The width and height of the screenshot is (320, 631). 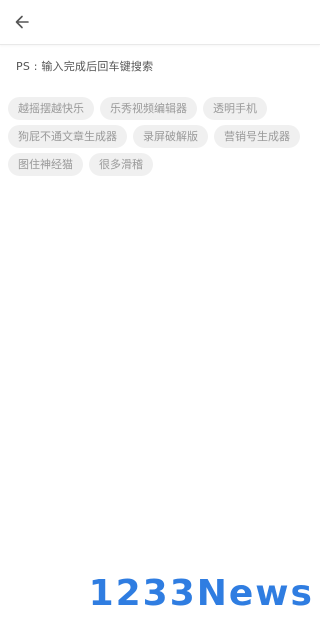 What do you see at coordinates (51, 108) in the screenshot?
I see `search-tag: 越摇摆越快乐` at bounding box center [51, 108].